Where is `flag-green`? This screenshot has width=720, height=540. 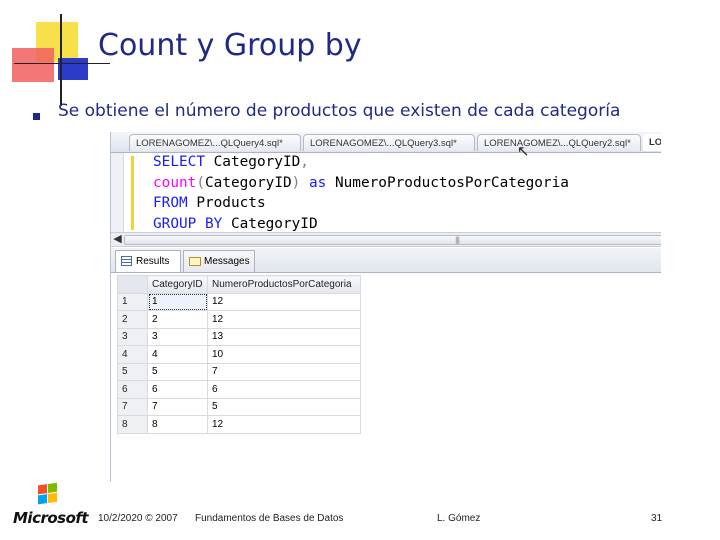
flag-green is located at coordinates (52, 487).